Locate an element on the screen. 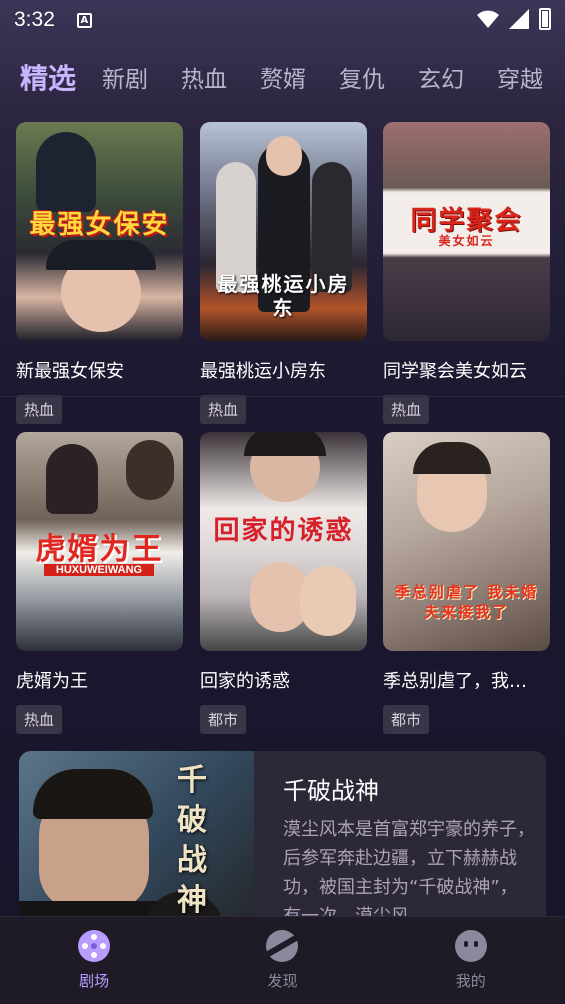 This screenshot has height=1004, width=565. category-tabs: 精选 新剧 热血 赘婿 复仇 玄幻 穿越 is located at coordinates (282, 77).